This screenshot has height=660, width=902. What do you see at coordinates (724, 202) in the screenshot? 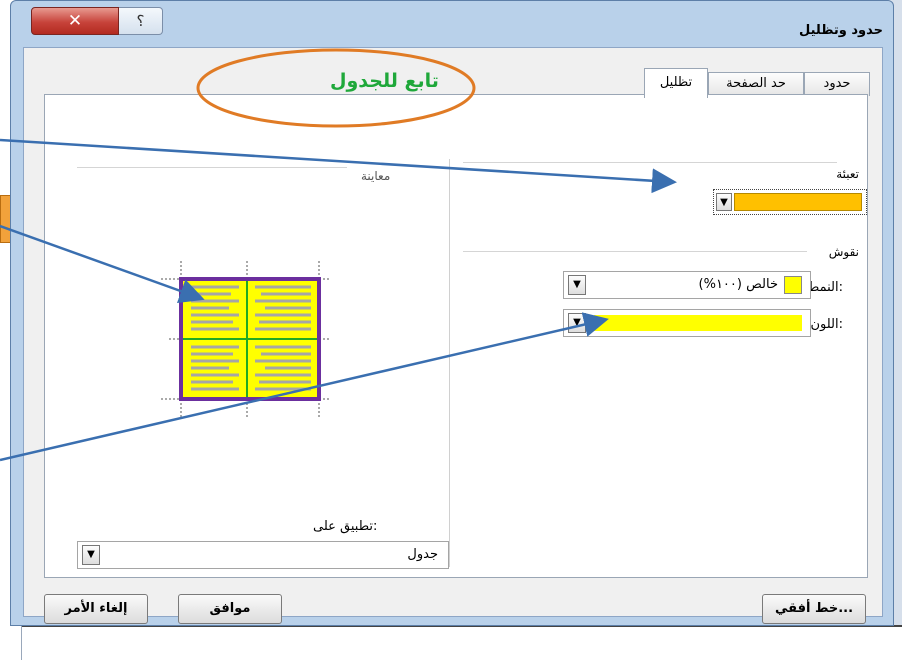
I see `fill-dropdown-arrow: ▼` at bounding box center [724, 202].